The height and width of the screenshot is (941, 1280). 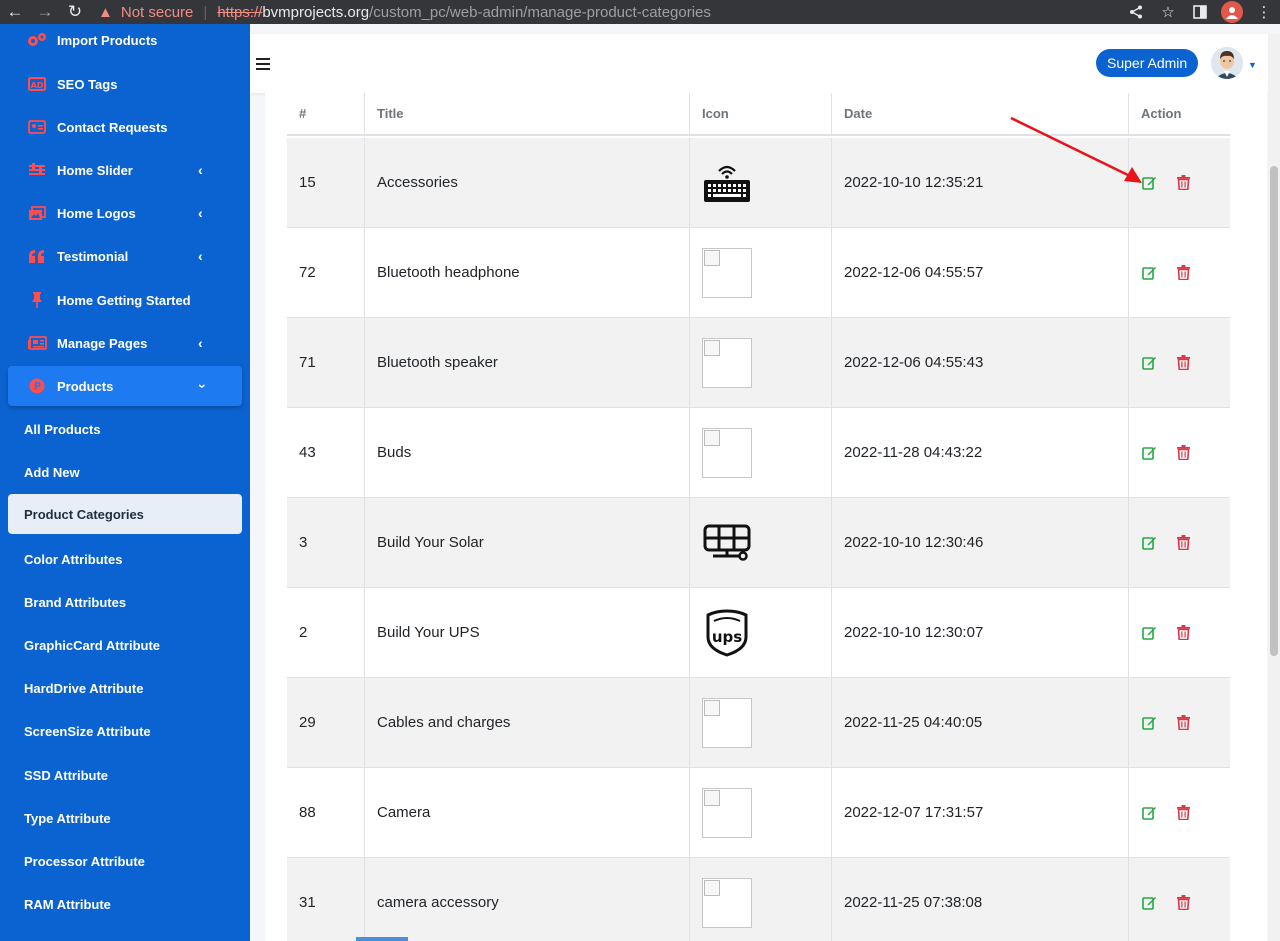 I want to click on product-hunt-icon, so click(x=37, y=386).